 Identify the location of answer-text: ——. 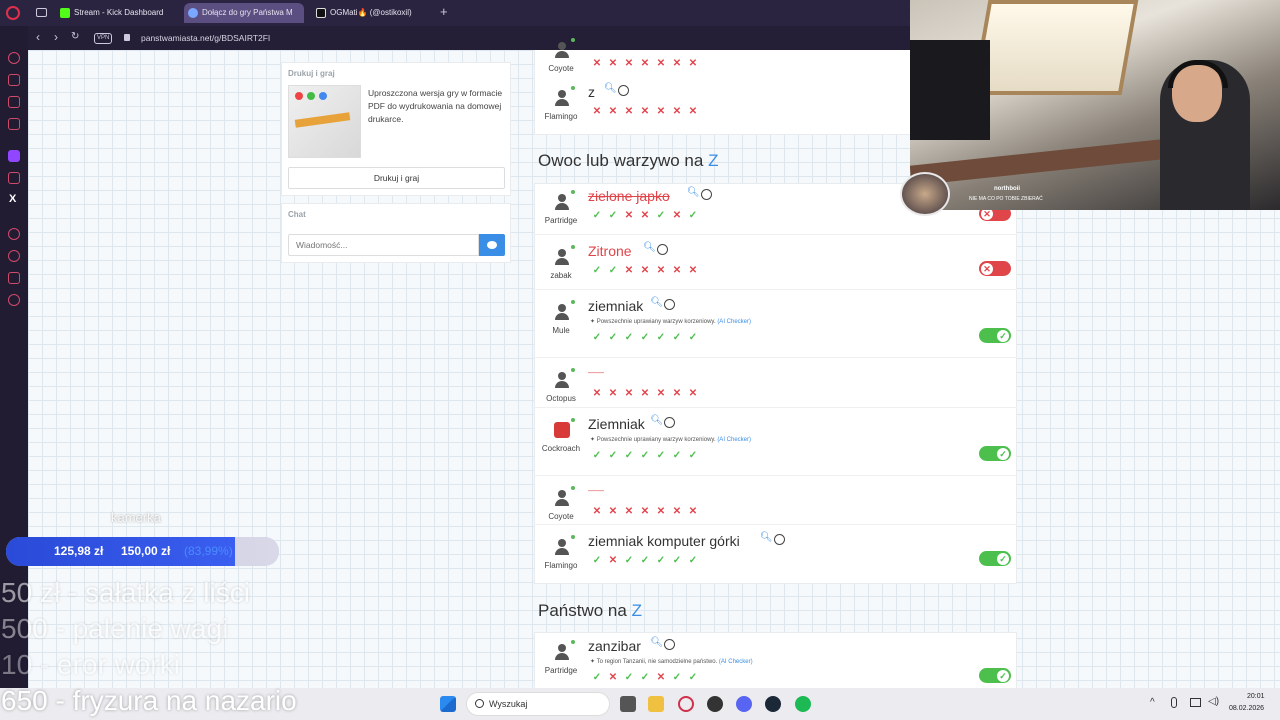
(596, 372).